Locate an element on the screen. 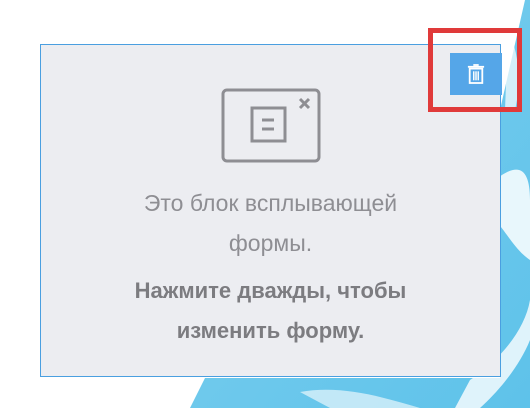 The width and height of the screenshot is (530, 408). edit-hint-line1: Нажмите дважды, чтобы is located at coordinates (270, 290).